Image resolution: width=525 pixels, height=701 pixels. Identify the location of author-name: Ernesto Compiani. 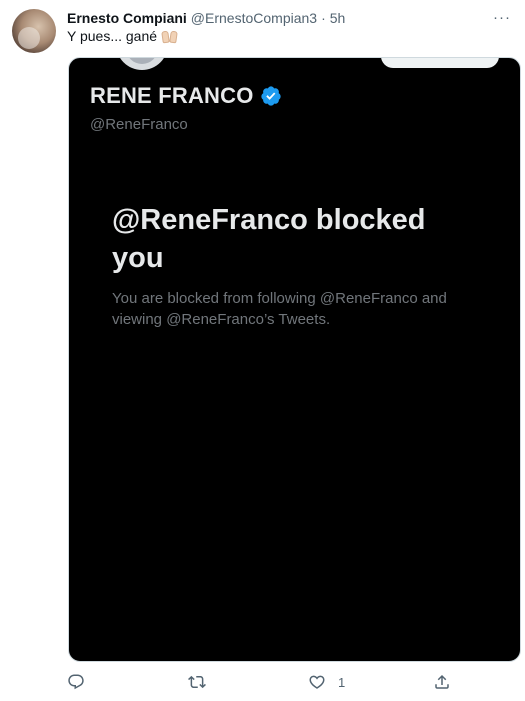
(127, 18).